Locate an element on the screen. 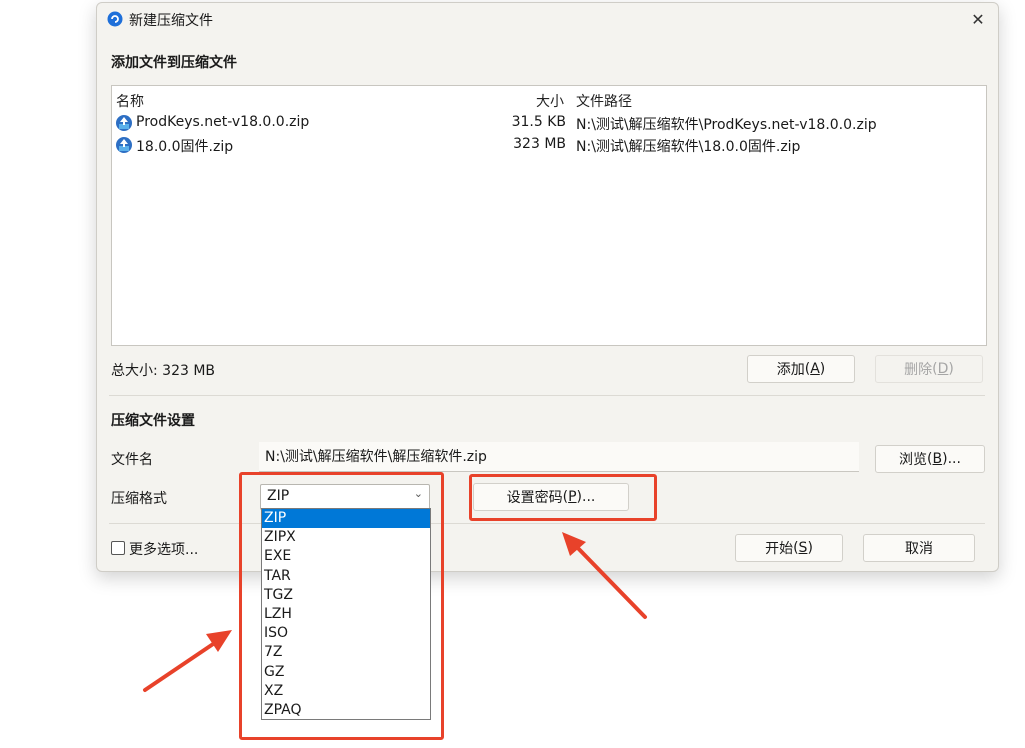 This screenshot has height=748, width=1025. arrow-to-password-button is located at coordinates (604, 575).